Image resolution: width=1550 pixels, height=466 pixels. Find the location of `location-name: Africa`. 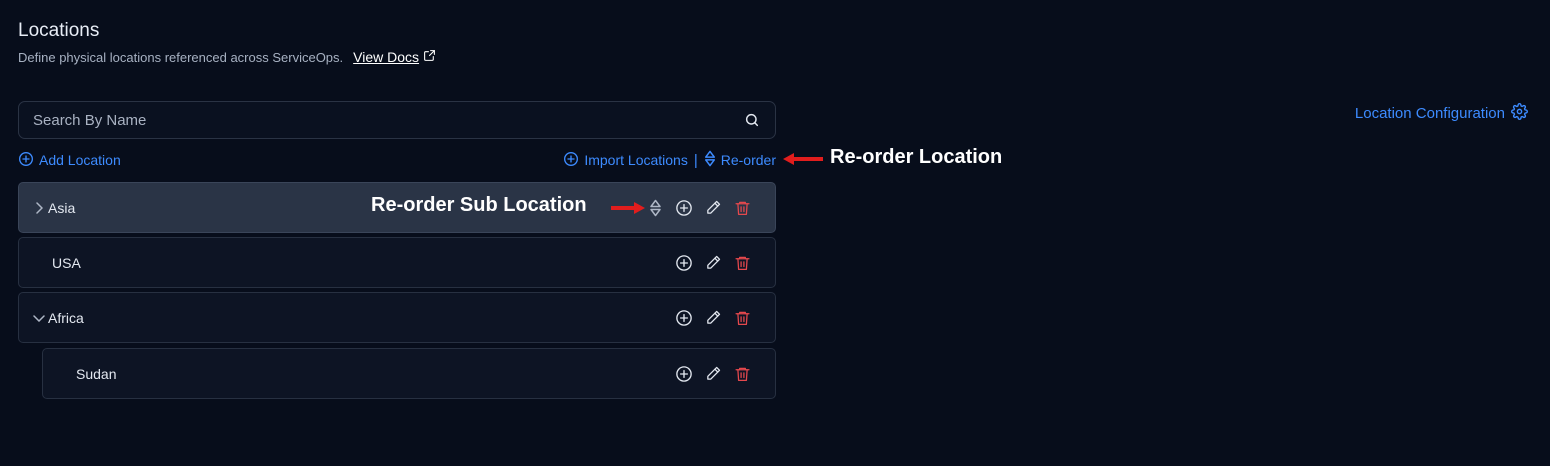

location-name: Africa is located at coordinates (66, 317).